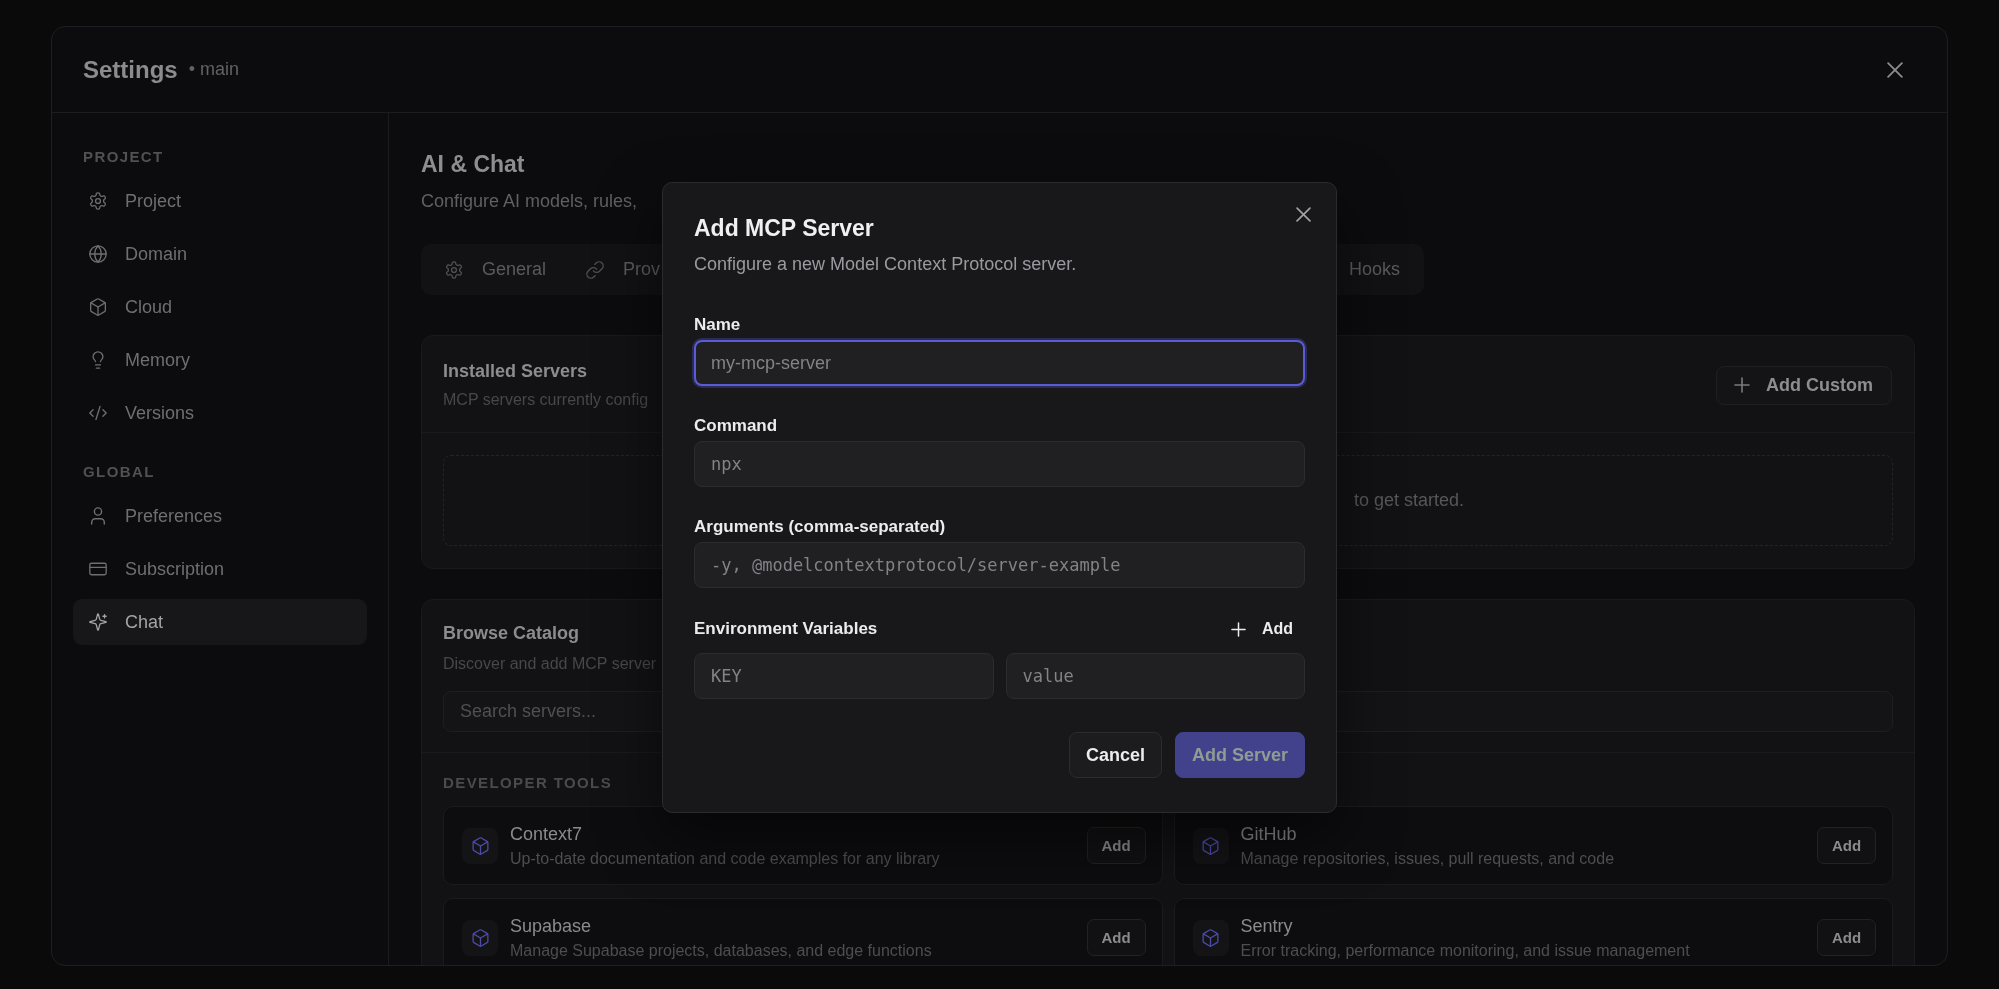 This screenshot has width=1999, height=989. Describe the element at coordinates (220, 516) in the screenshot. I see `sidebar-item: Preferences` at that location.